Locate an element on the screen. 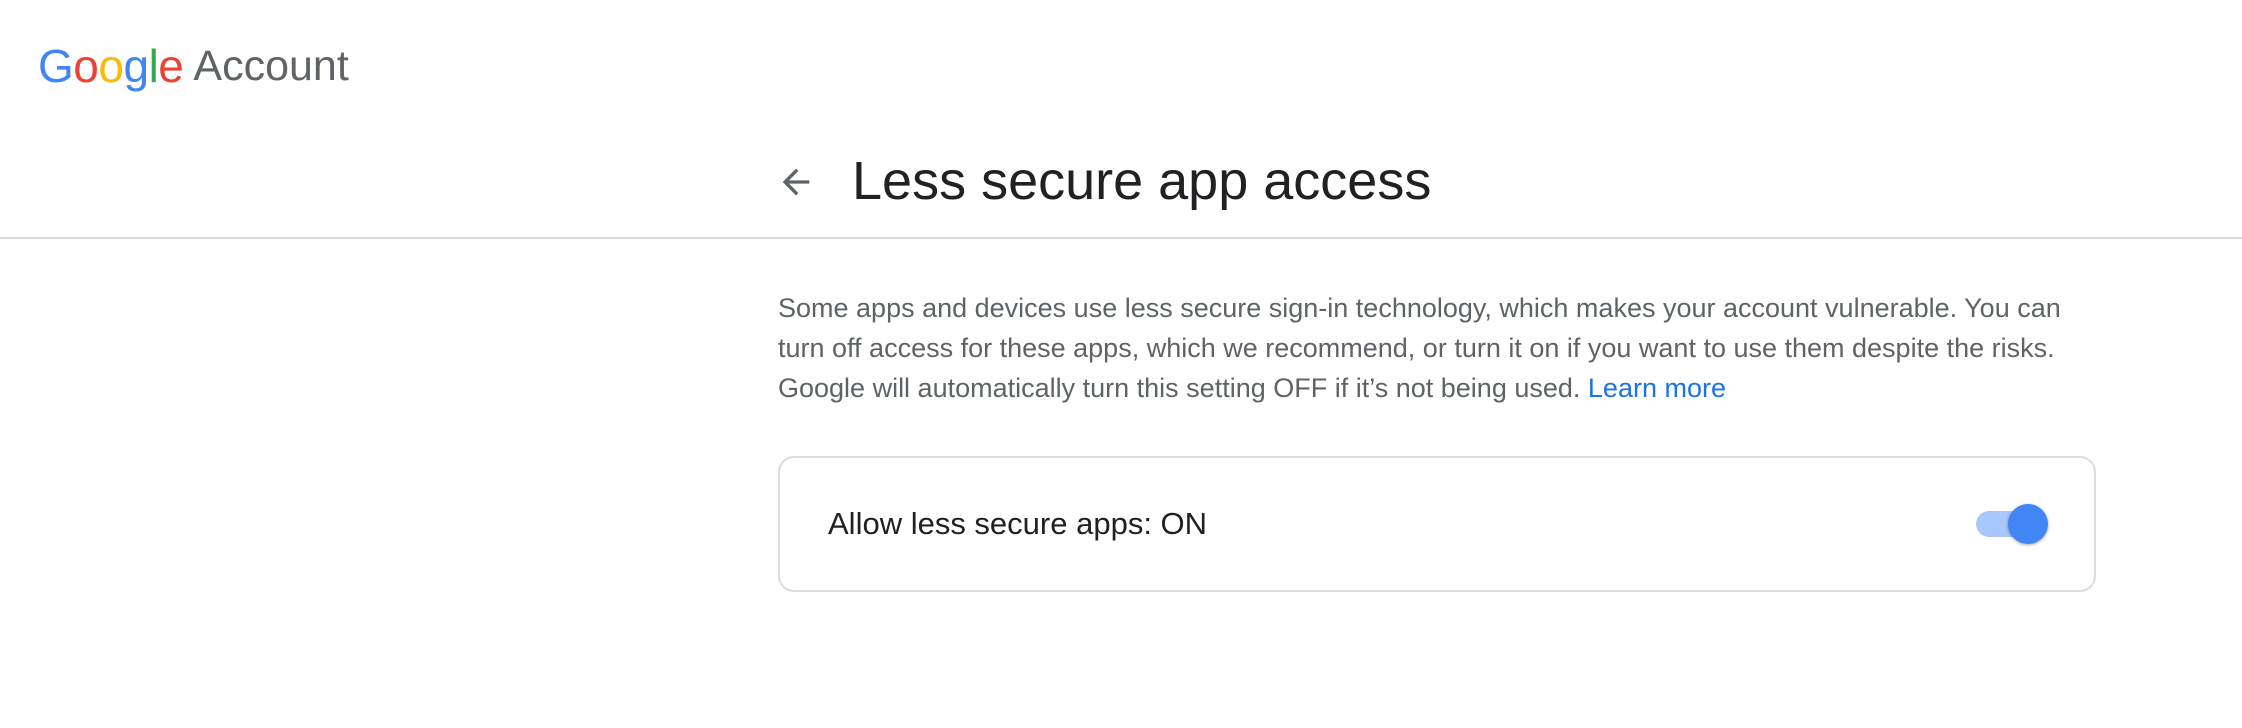 The width and height of the screenshot is (2242, 728). page-title: Less secure app access is located at coordinates (1142, 181).